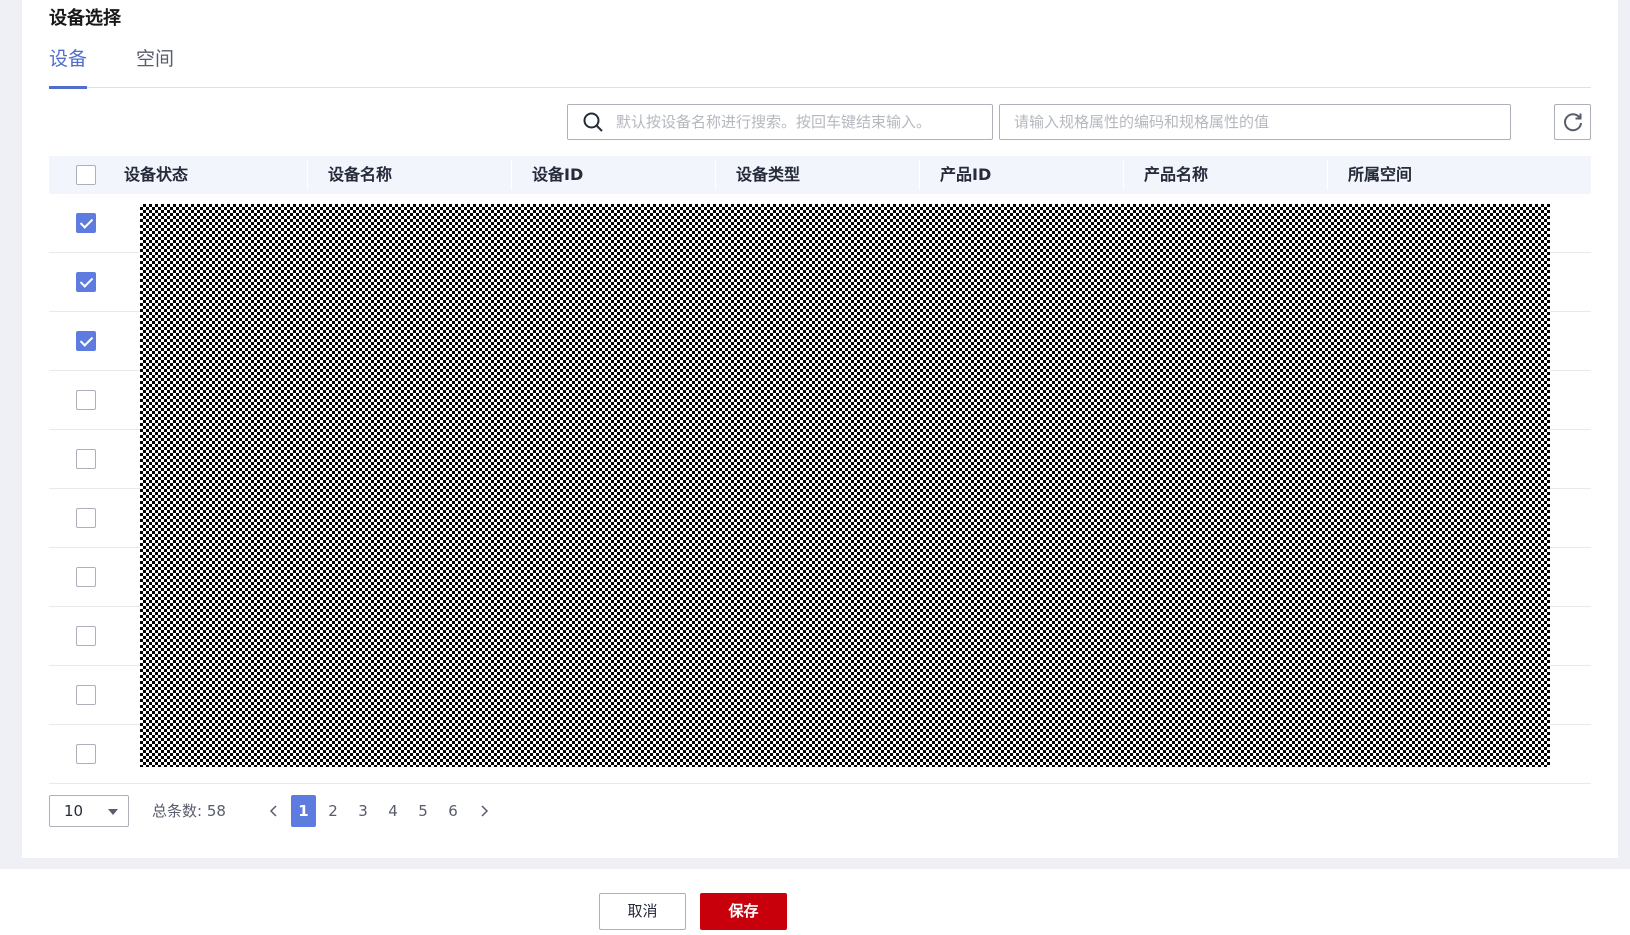 The image size is (1630, 935). Describe the element at coordinates (820, 175) in the screenshot. I see `table-header: 设备状态 设备名称 设备ID 设备类型 产品ID 产品名称 所属空间` at that location.